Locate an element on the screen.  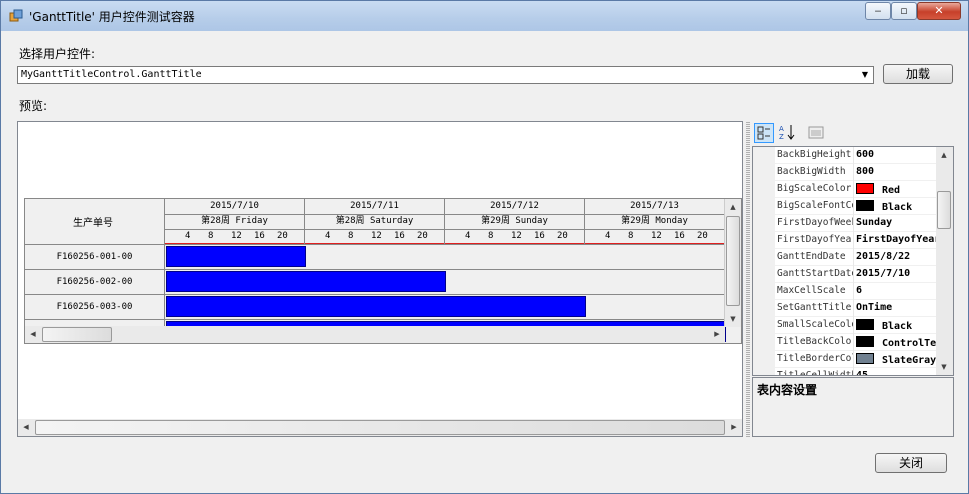
control-select: MyGanttTitleControl.GanttTitle ▼ is located at coordinates (445, 75).